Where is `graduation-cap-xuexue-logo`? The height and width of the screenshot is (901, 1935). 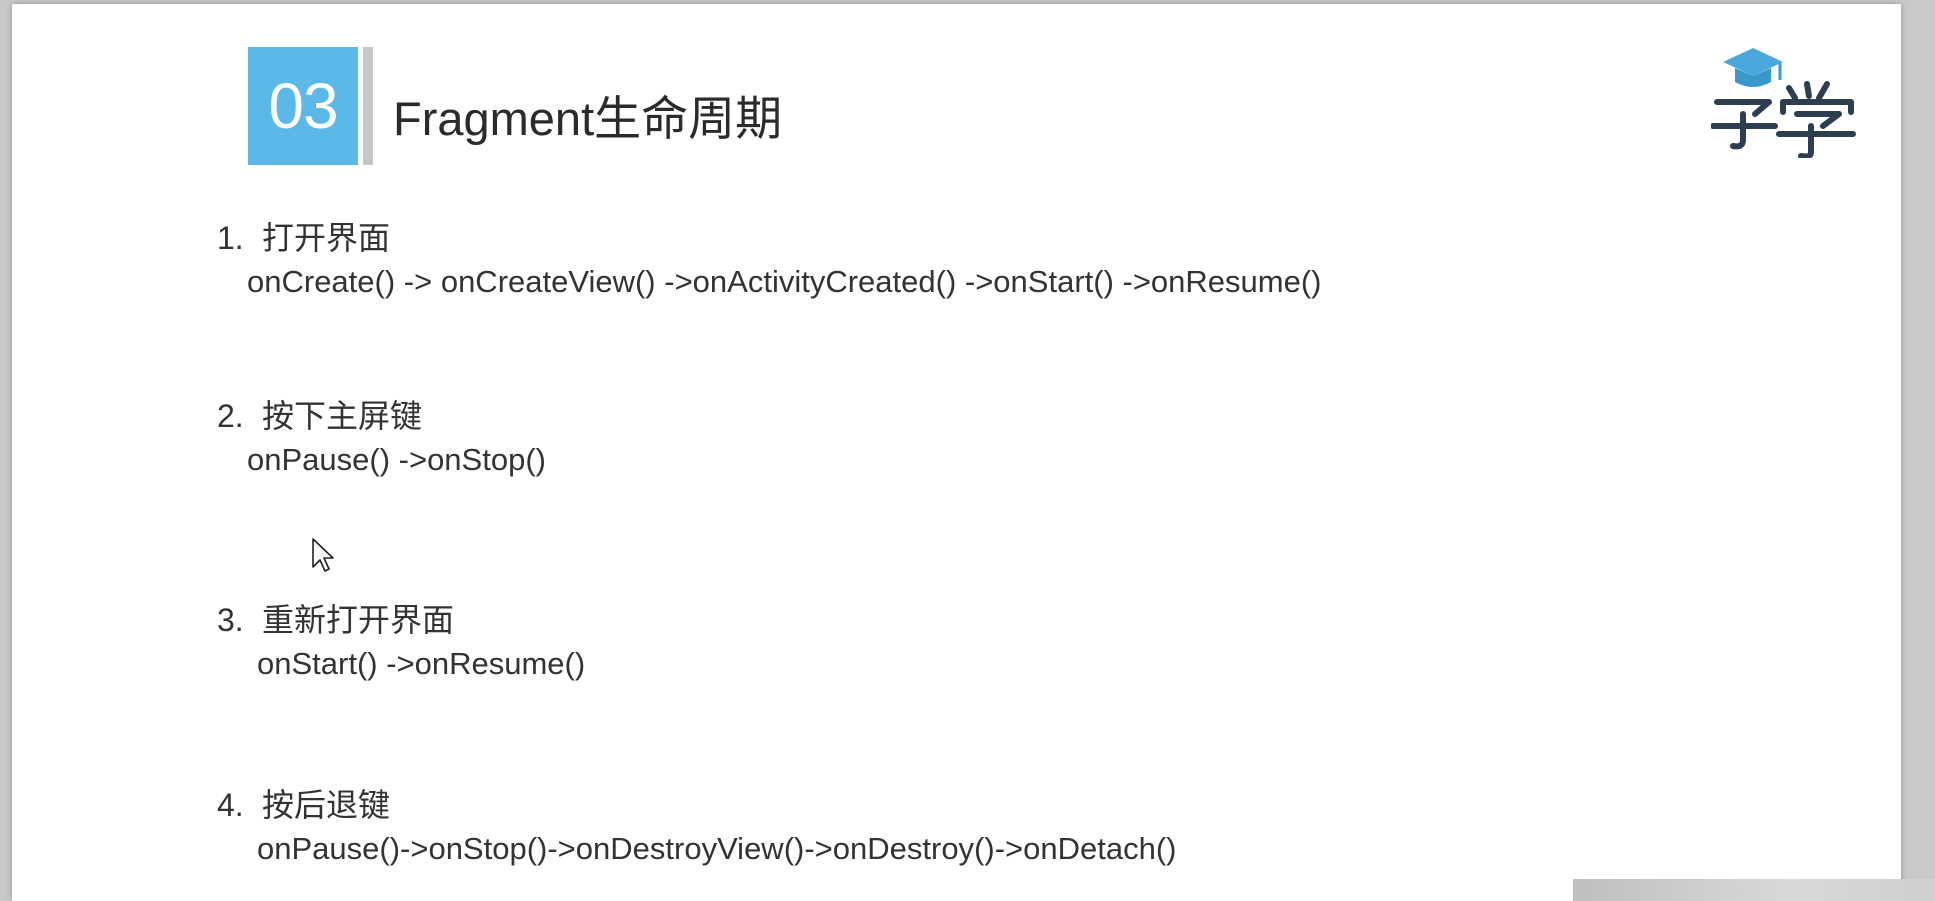
graduation-cap-xuexue-logo is located at coordinates (1783, 103).